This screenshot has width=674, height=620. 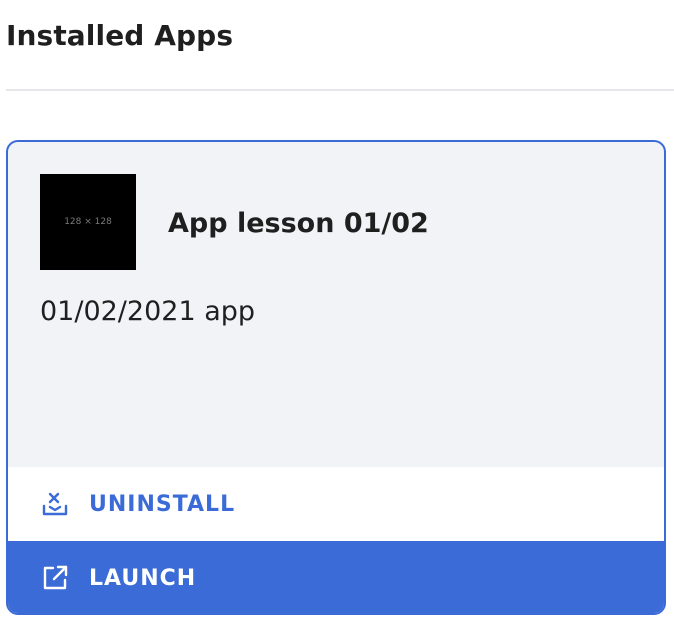 I want to click on thumbnail-placeholder-label: 128 × 128, so click(x=88, y=222).